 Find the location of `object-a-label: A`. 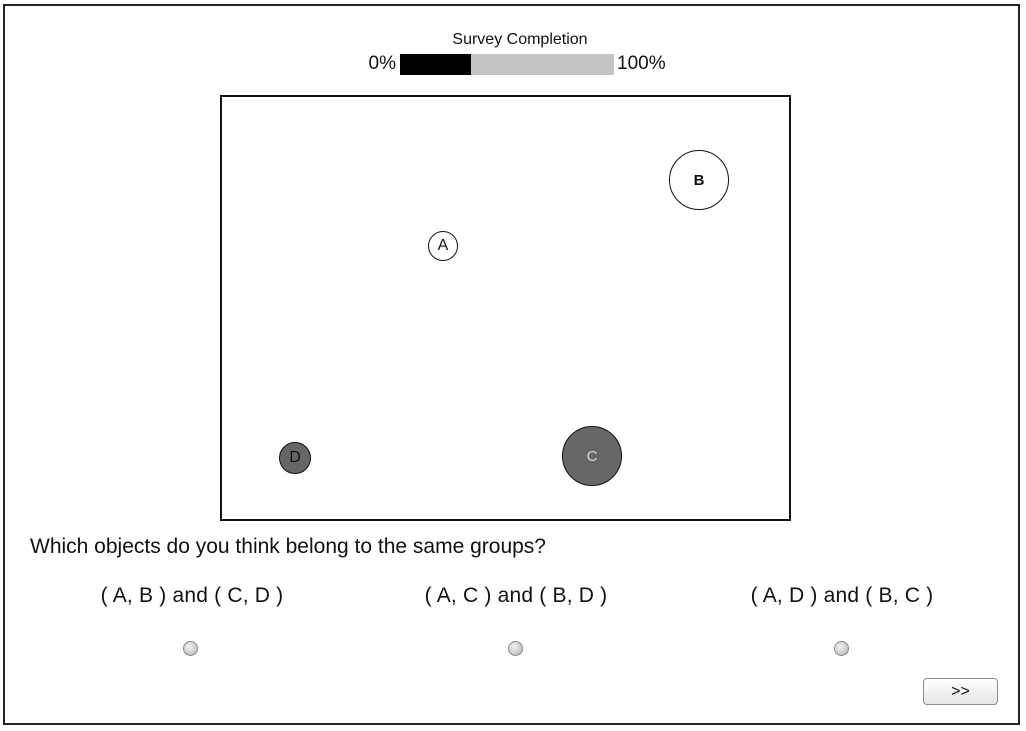

object-a-label: A is located at coordinates (443, 245).